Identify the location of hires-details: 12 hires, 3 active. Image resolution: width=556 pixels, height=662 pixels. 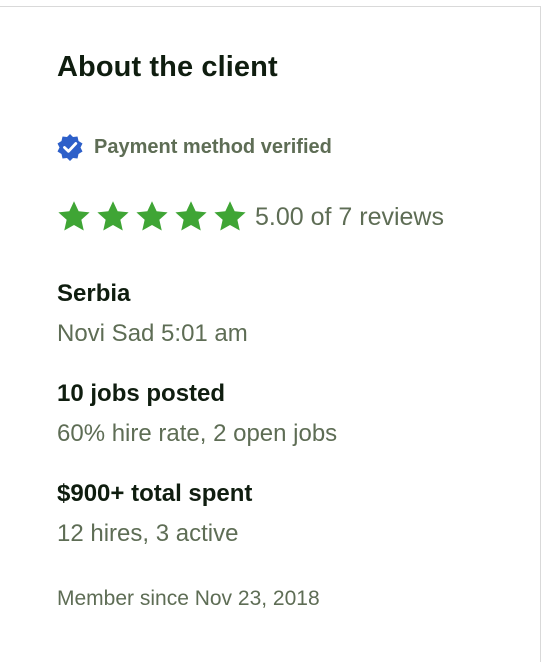
(148, 533).